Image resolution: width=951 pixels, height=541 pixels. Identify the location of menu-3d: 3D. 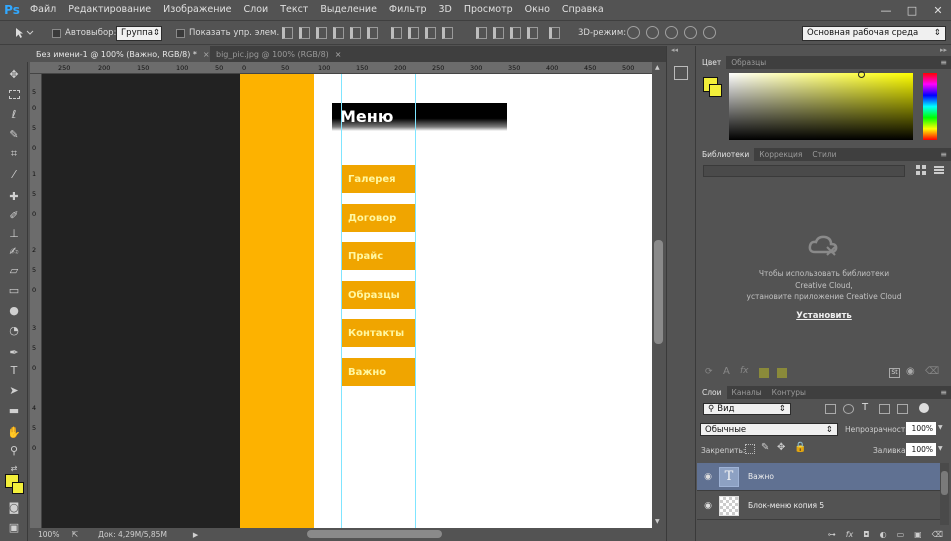
(445, 10).